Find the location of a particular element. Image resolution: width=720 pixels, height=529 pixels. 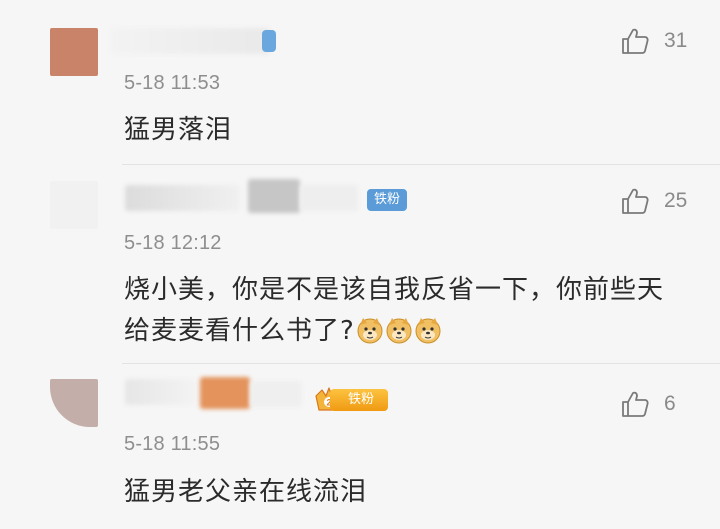

comment-text: 猛男老父亲在线流泪 is located at coordinates (246, 492).